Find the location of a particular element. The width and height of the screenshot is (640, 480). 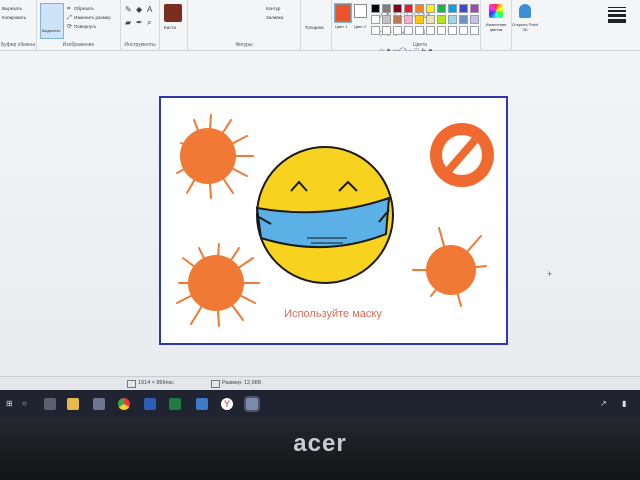

outline-dropdown: Контур is located at coordinates (273, 8).